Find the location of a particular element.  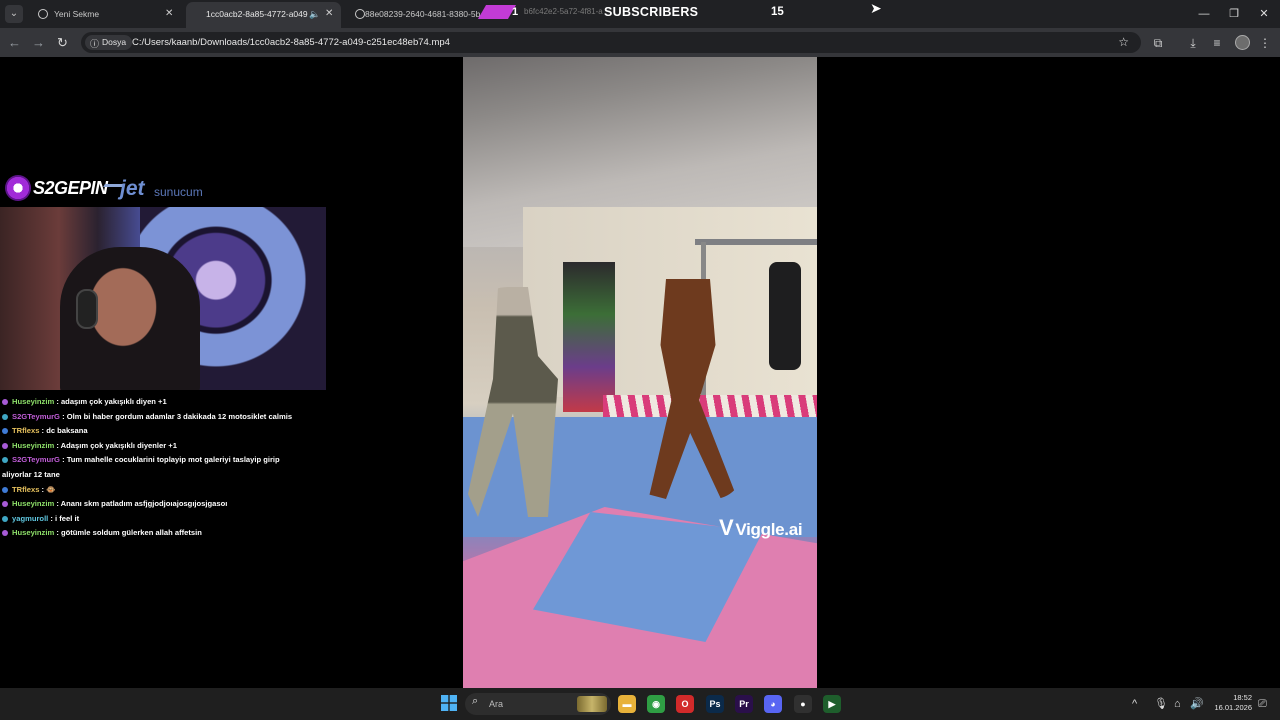

tab-second-video: 88e08239-2640-4681-8380-5b is located at coordinates (412, 14).